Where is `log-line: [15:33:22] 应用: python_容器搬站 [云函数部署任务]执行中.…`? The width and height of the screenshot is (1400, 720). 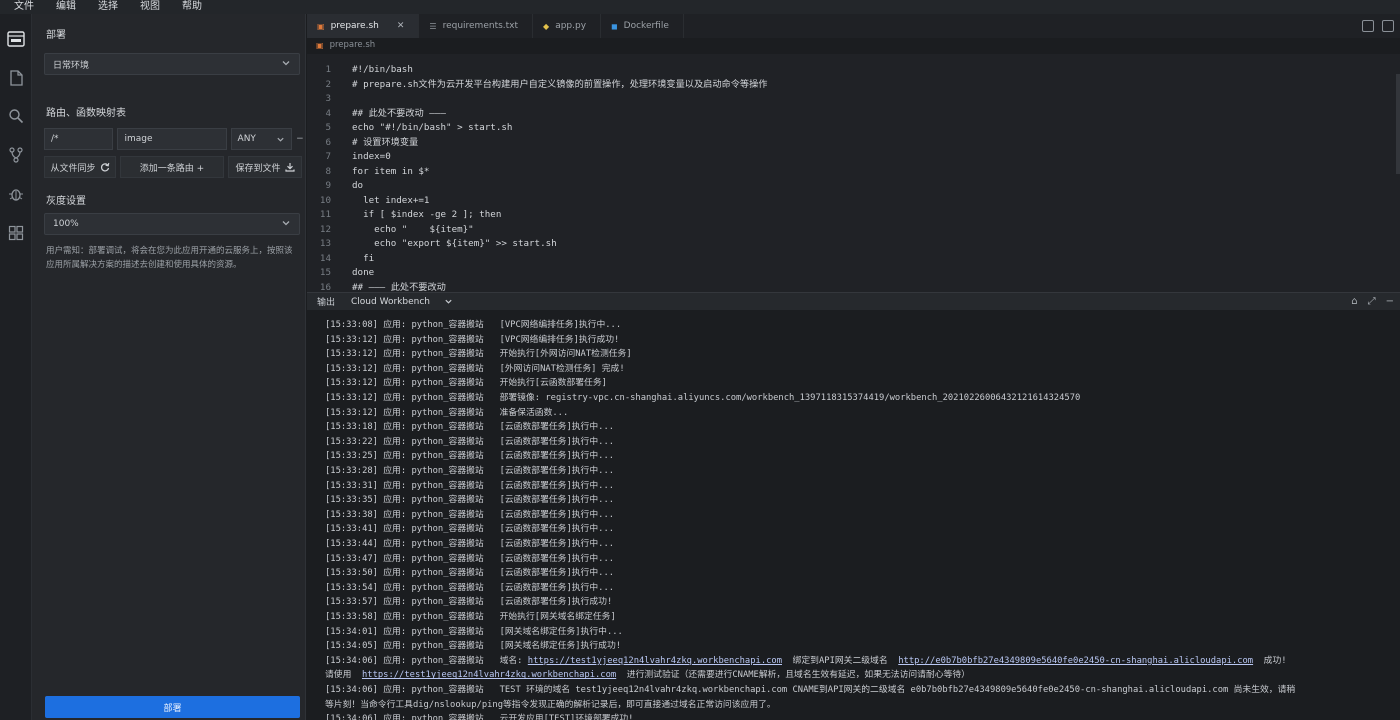 log-line: [15:33:22] 应用: python_容器搬站 [云函数部署任务]执行中.… is located at coordinates (470, 441).